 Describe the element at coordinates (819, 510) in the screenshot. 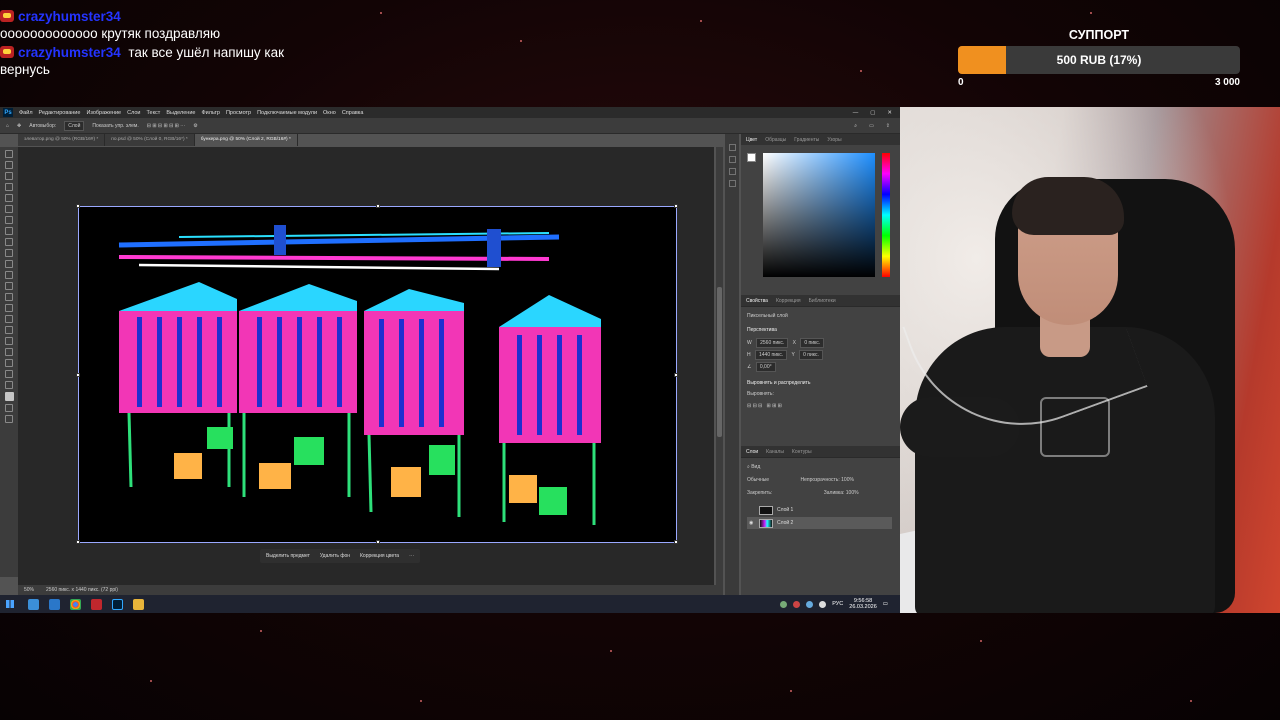

I see `layer-row: Слой 1` at that location.